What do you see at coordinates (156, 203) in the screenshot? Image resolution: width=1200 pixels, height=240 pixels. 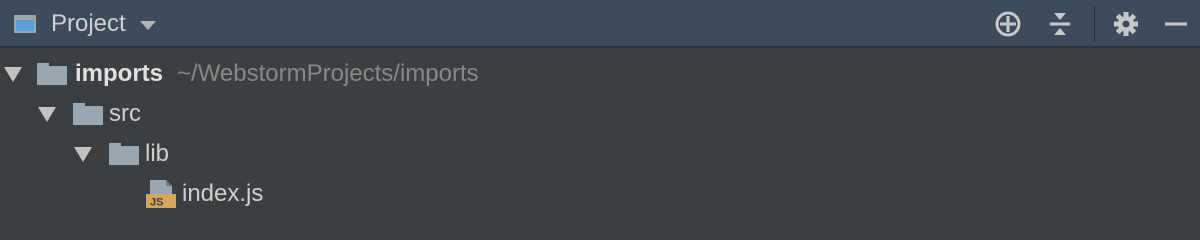 I see `js-badge-label: JS` at bounding box center [156, 203].